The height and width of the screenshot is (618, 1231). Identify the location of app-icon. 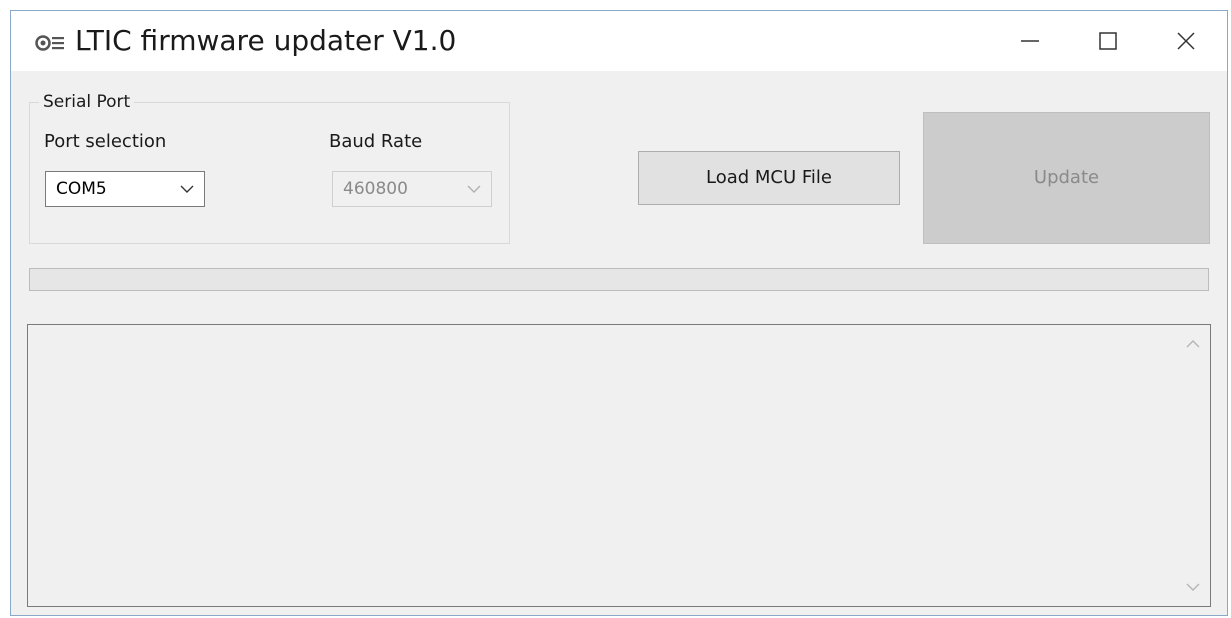
(50, 43).